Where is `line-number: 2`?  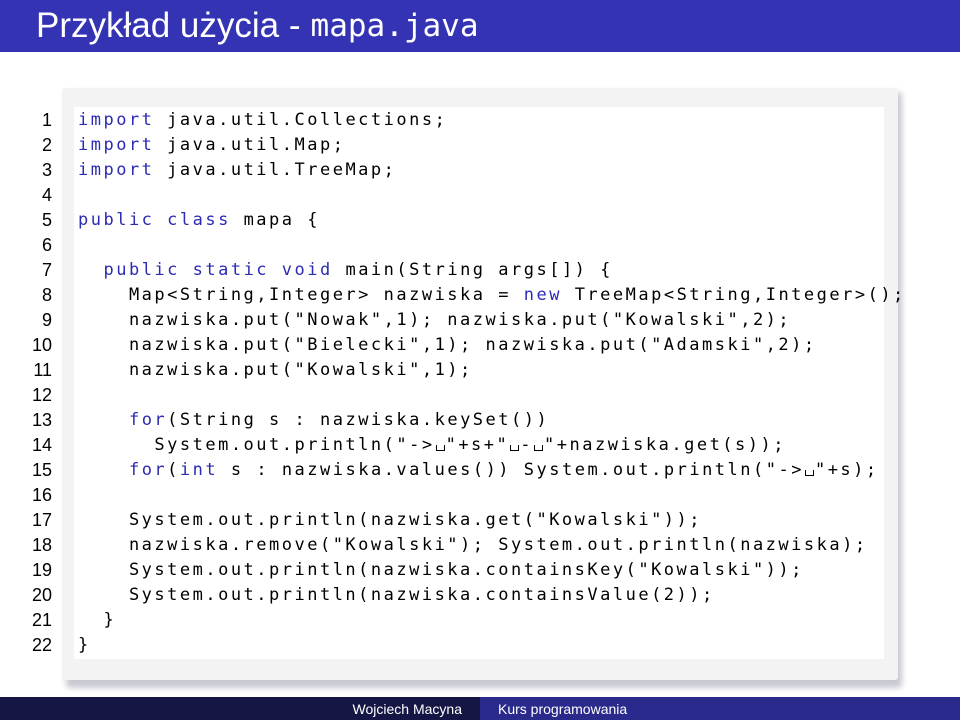
line-number: 2 is located at coordinates (46, 145).